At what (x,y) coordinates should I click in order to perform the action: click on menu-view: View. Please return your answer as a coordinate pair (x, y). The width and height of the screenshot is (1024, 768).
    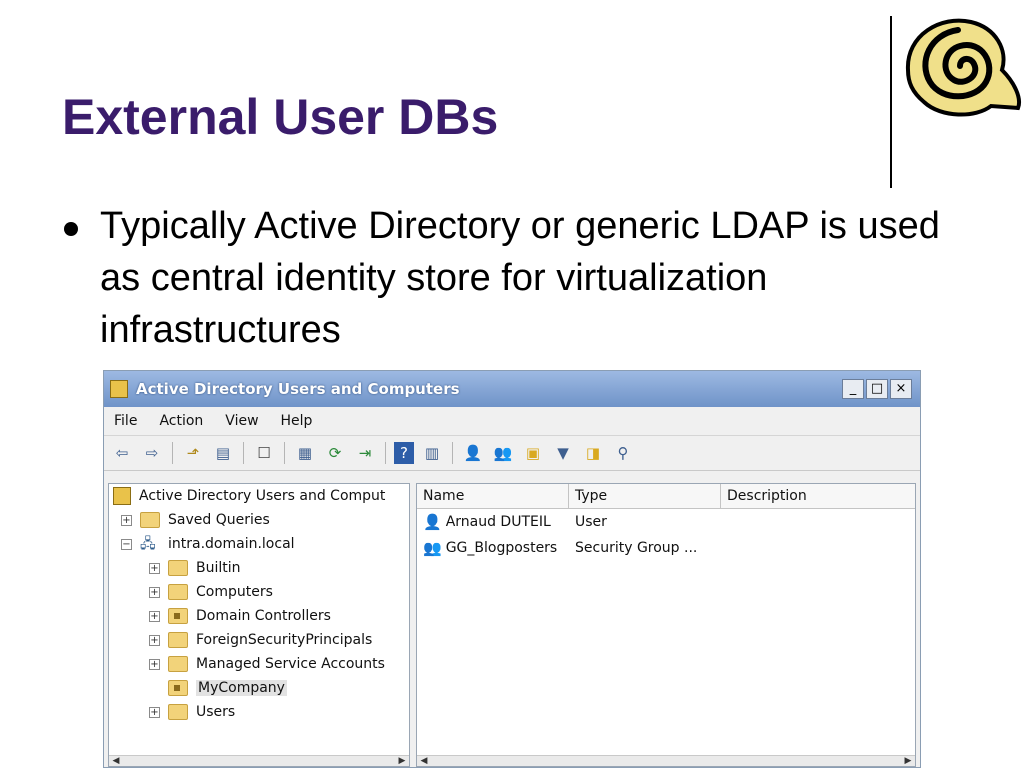
    Looking at the image, I should click on (241, 421).